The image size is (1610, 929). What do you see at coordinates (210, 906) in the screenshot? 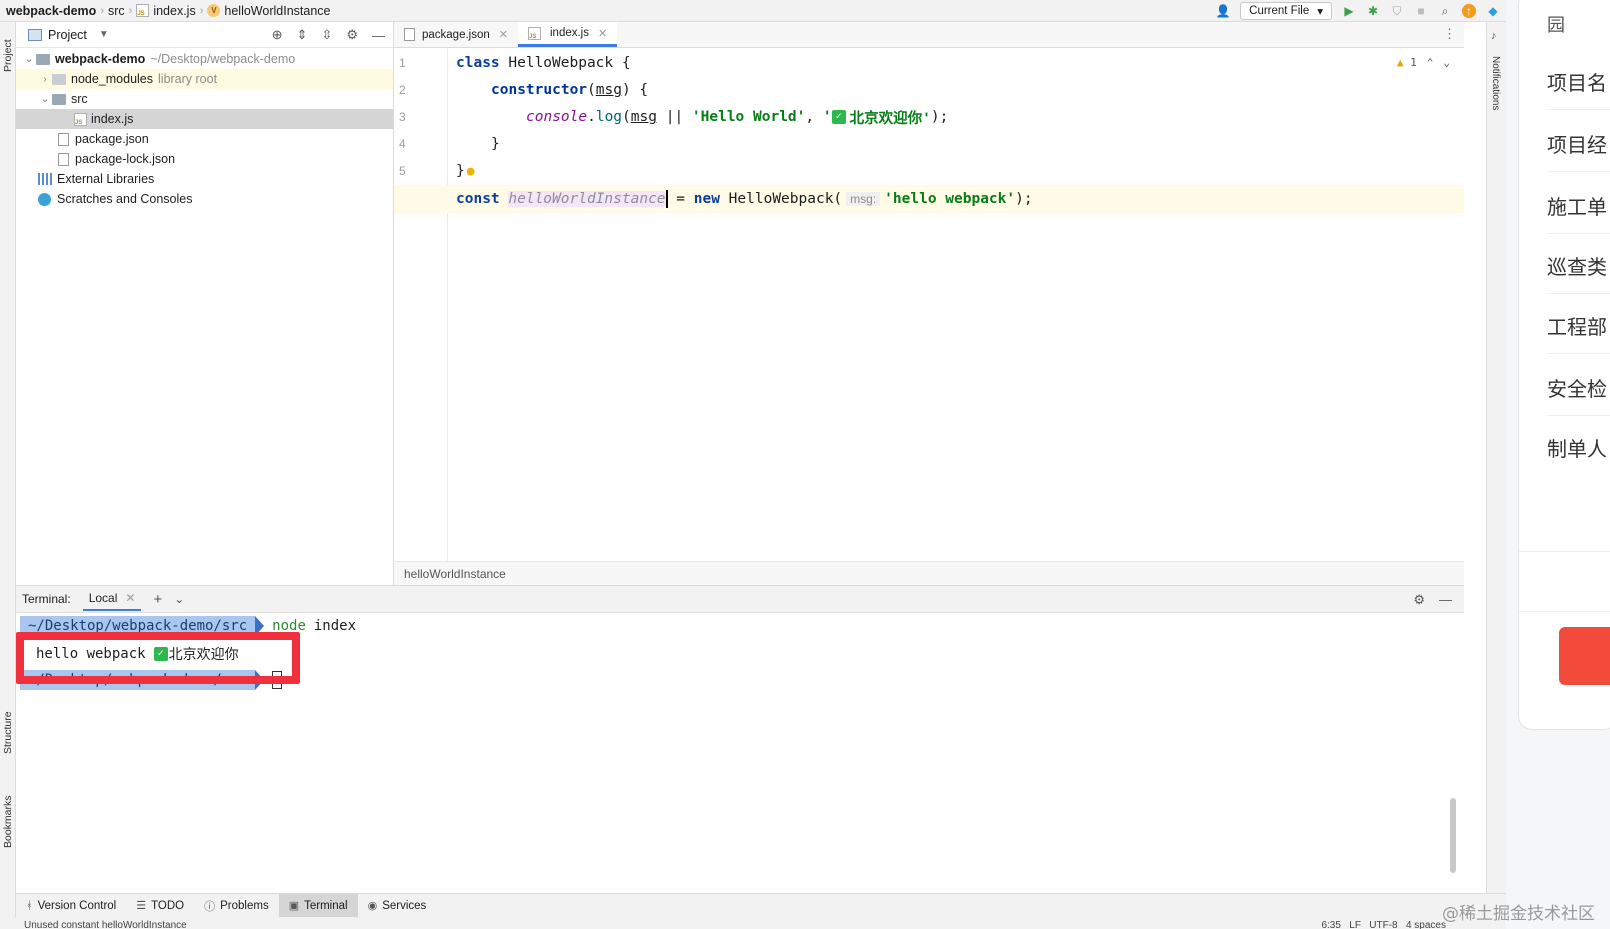
I see `info-icon: ⓘ` at bounding box center [210, 906].